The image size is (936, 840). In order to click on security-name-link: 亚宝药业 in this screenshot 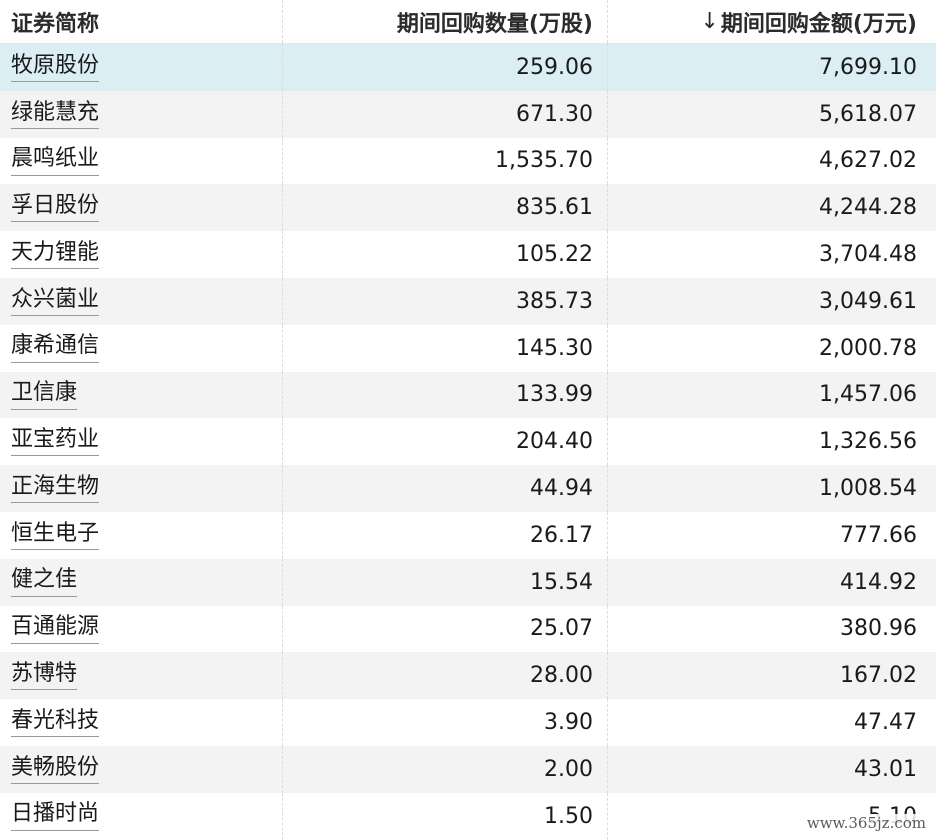, I will do `click(55, 442)`.